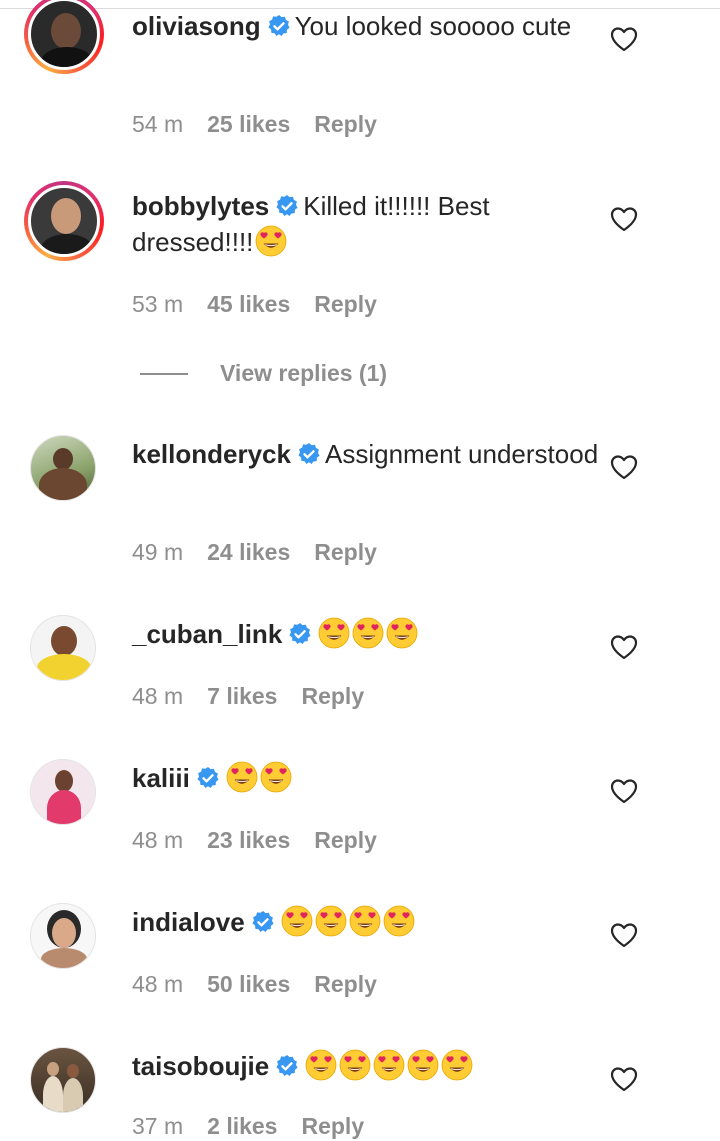  Describe the element at coordinates (242, 696) in the screenshot. I see `likes-count: 7 likes` at that location.